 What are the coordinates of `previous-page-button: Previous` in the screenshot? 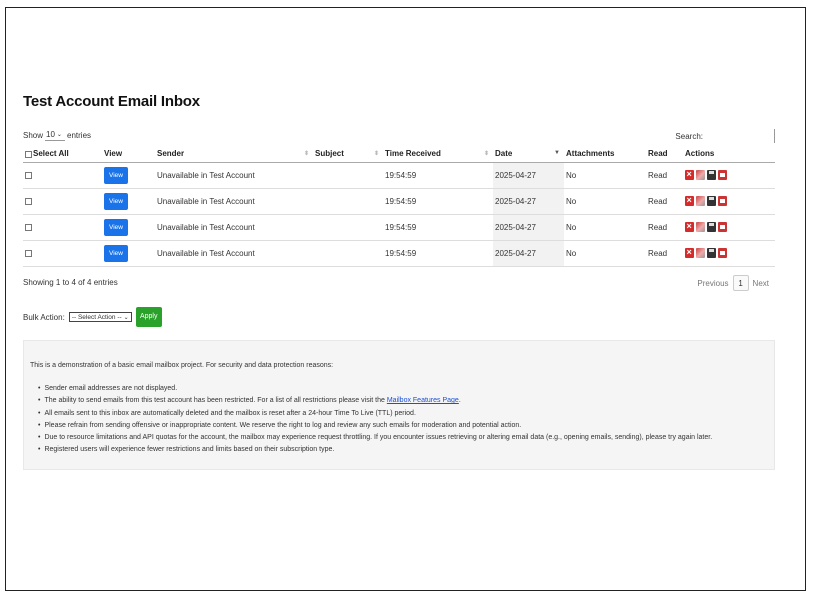 It's located at (712, 283).